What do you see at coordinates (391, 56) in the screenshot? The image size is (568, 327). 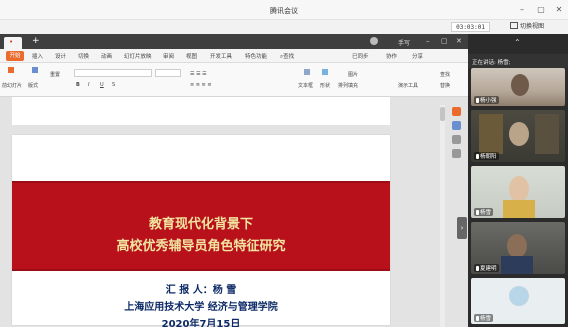 I see `collab-button: 协作` at bounding box center [391, 56].